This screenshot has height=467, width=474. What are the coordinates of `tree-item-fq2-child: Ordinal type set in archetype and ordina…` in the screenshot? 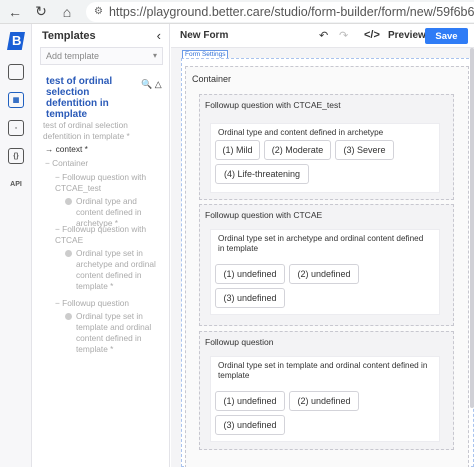 It's located at (115, 270).